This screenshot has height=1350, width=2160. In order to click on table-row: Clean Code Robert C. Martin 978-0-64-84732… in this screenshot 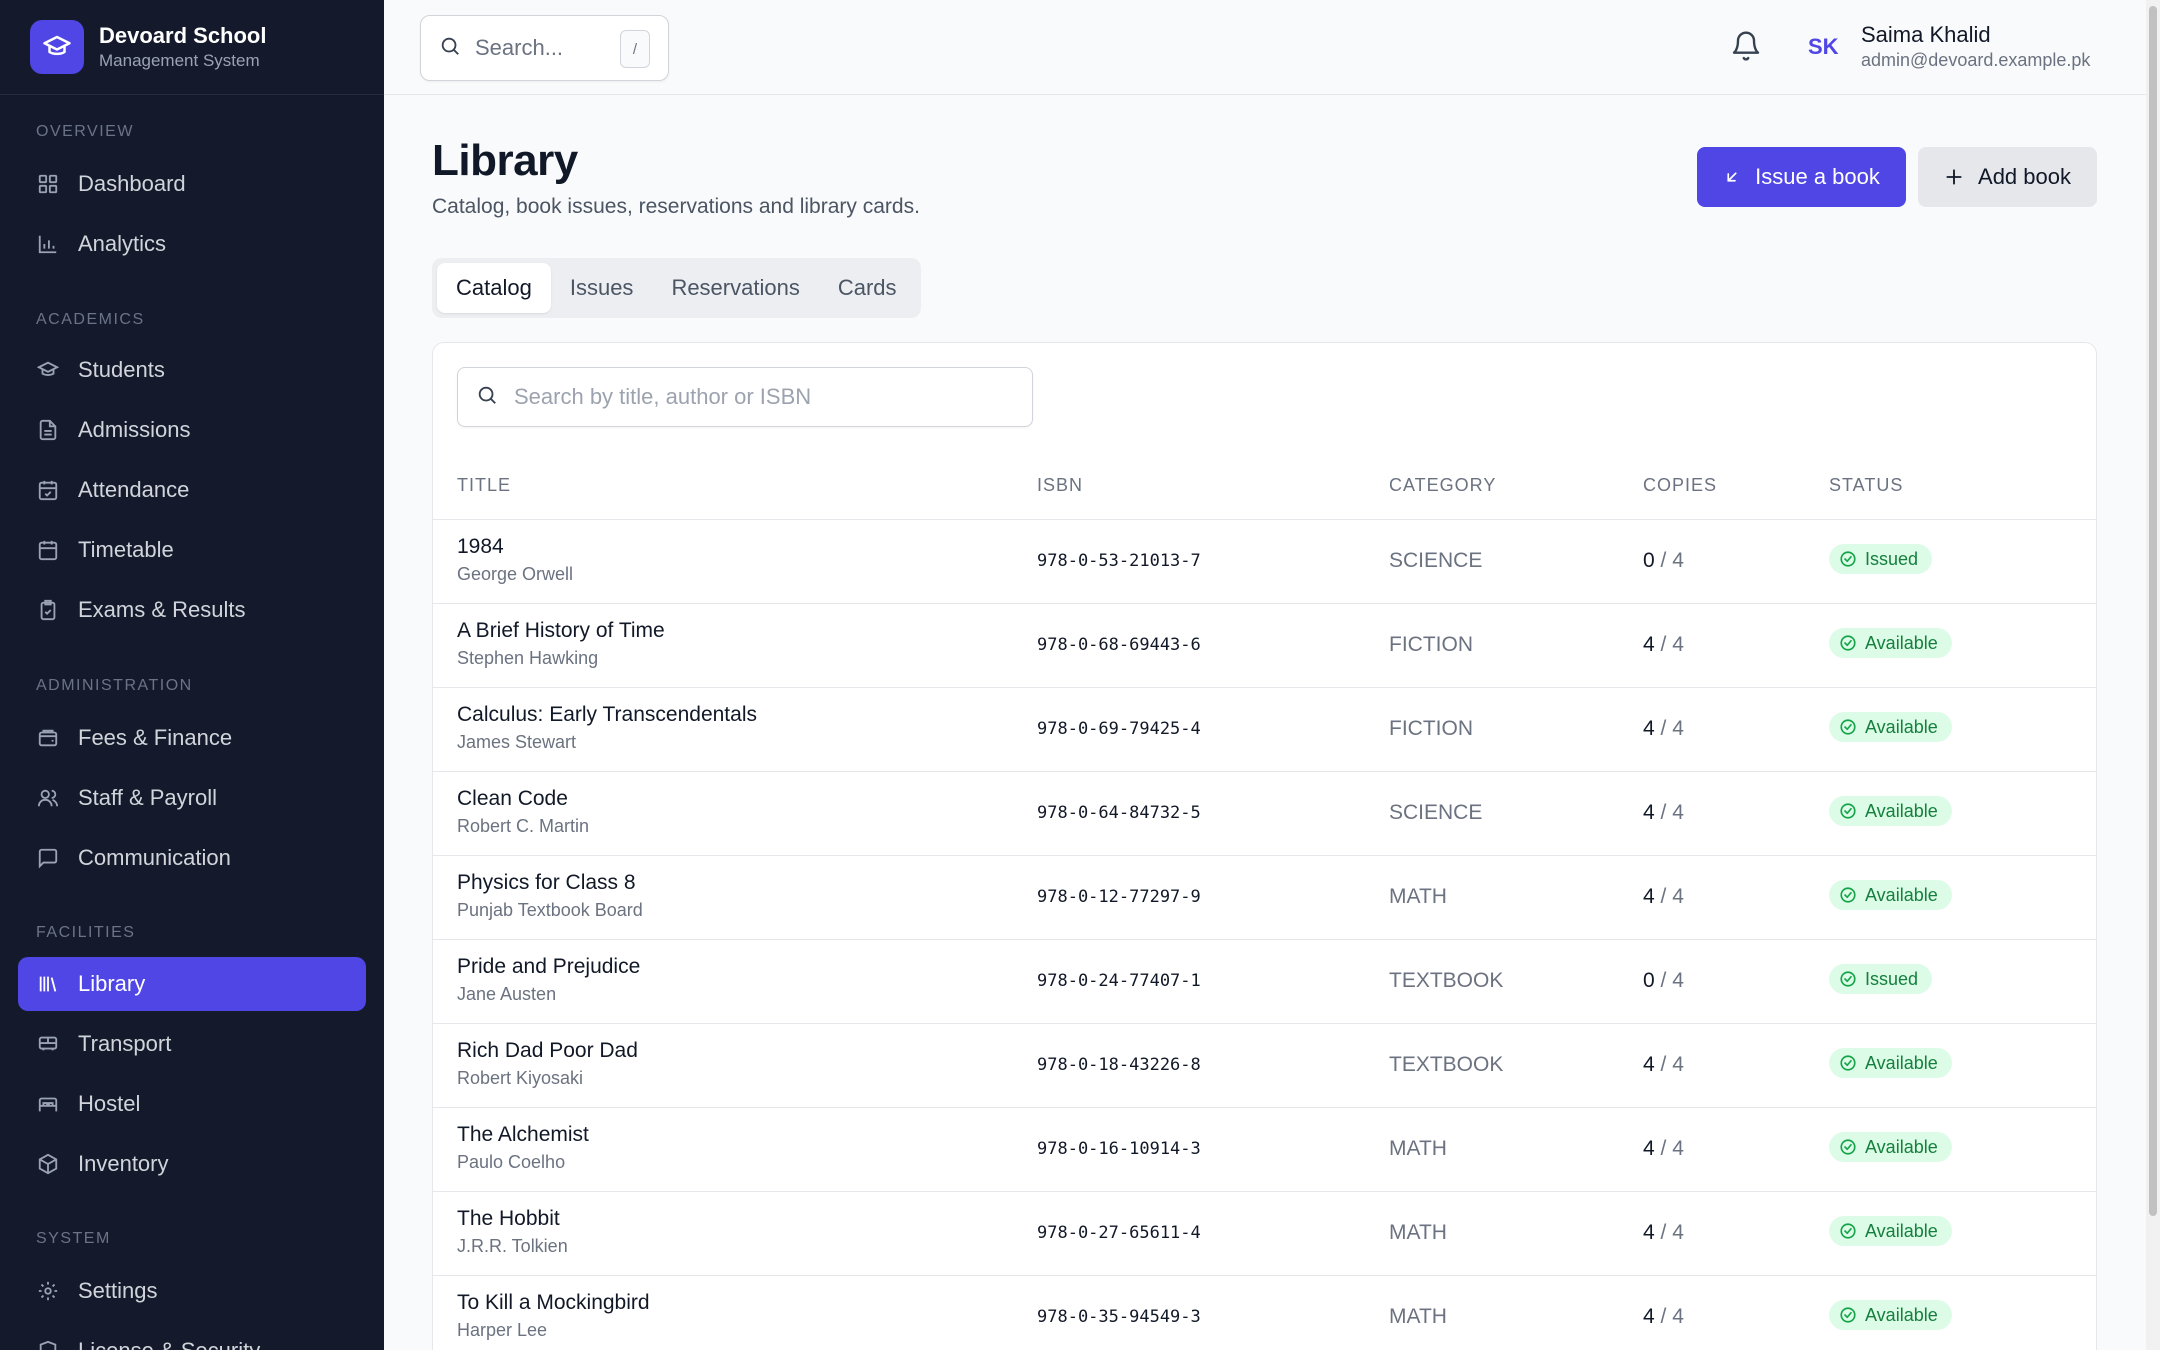, I will do `click(1264, 814)`.